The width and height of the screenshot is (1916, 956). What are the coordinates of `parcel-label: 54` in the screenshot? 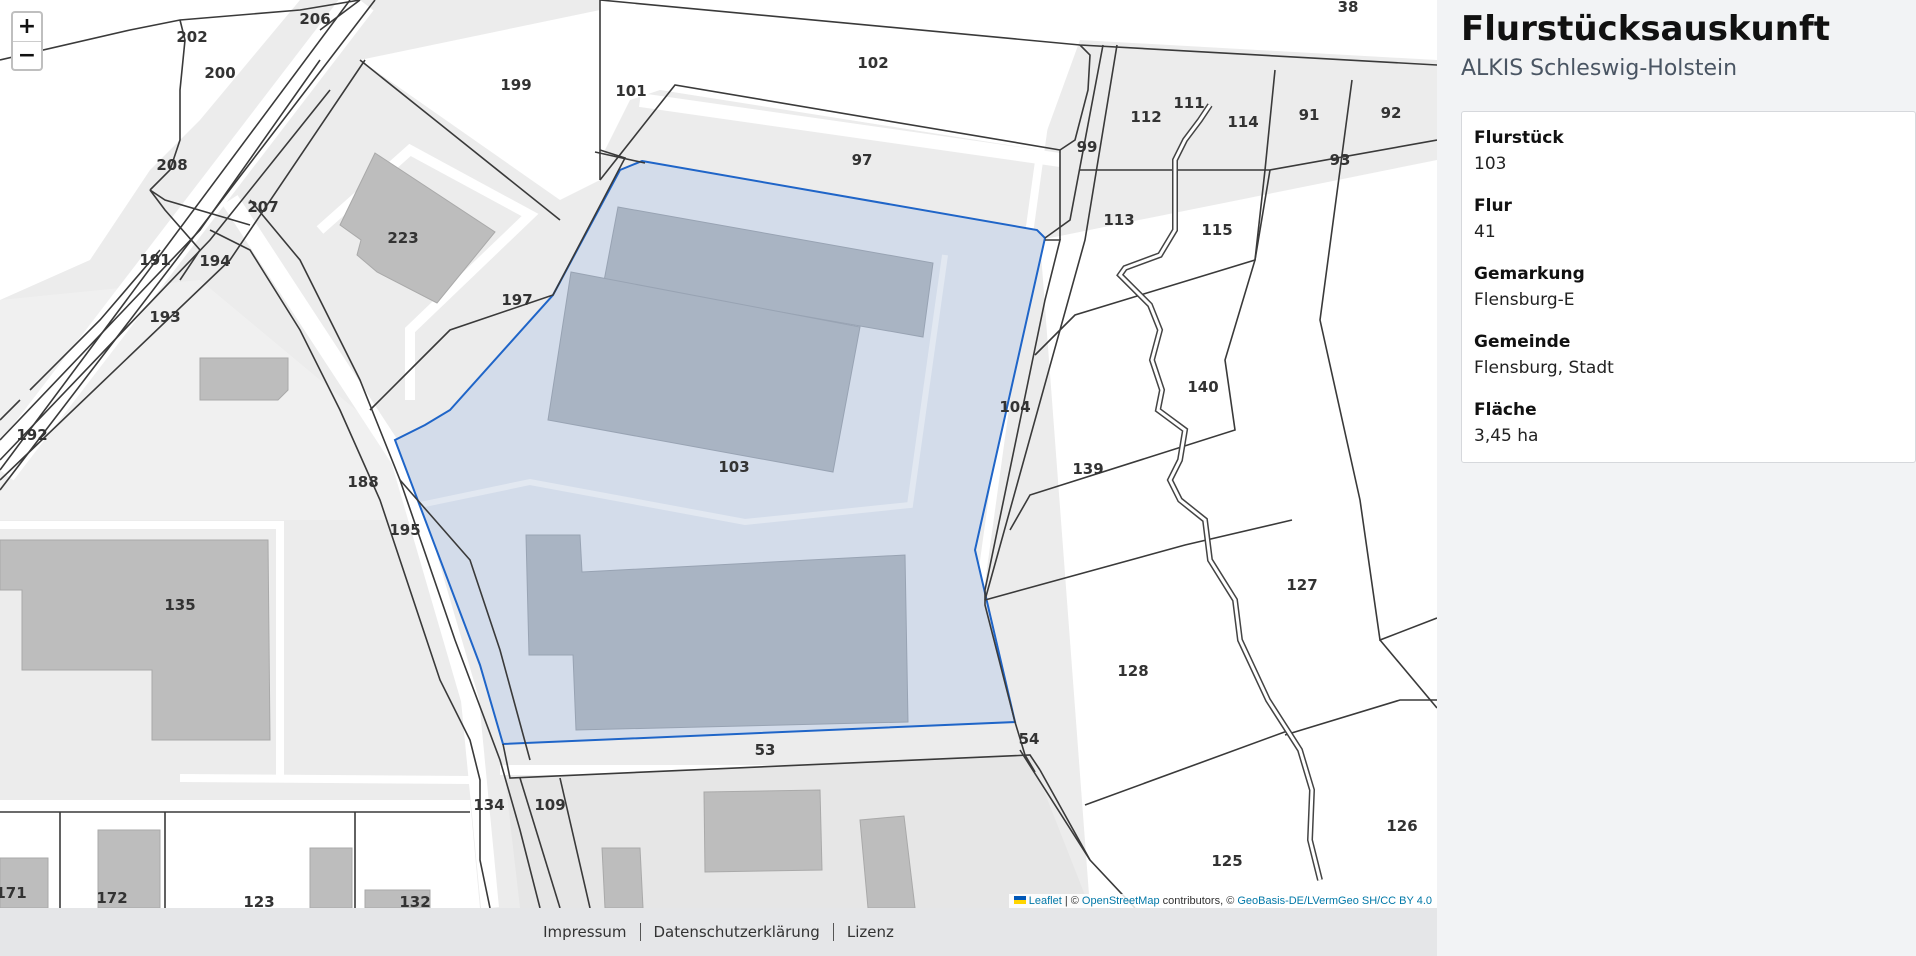 It's located at (1029, 739).